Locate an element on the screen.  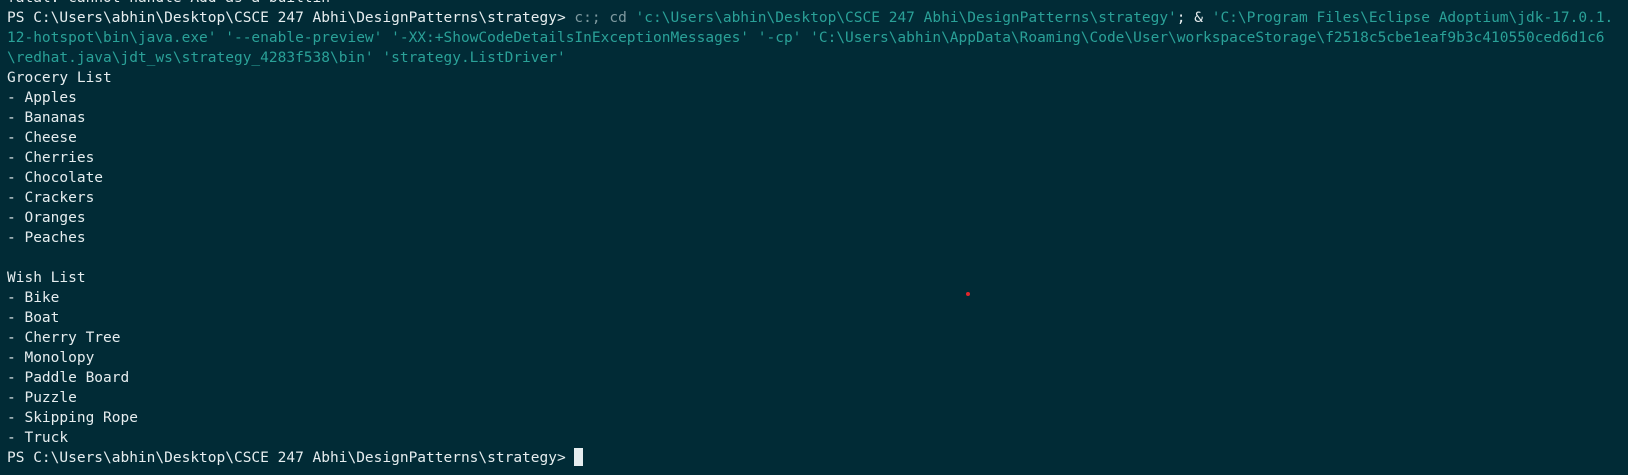
command-cd: c:; cd is located at coordinates (600, 18).